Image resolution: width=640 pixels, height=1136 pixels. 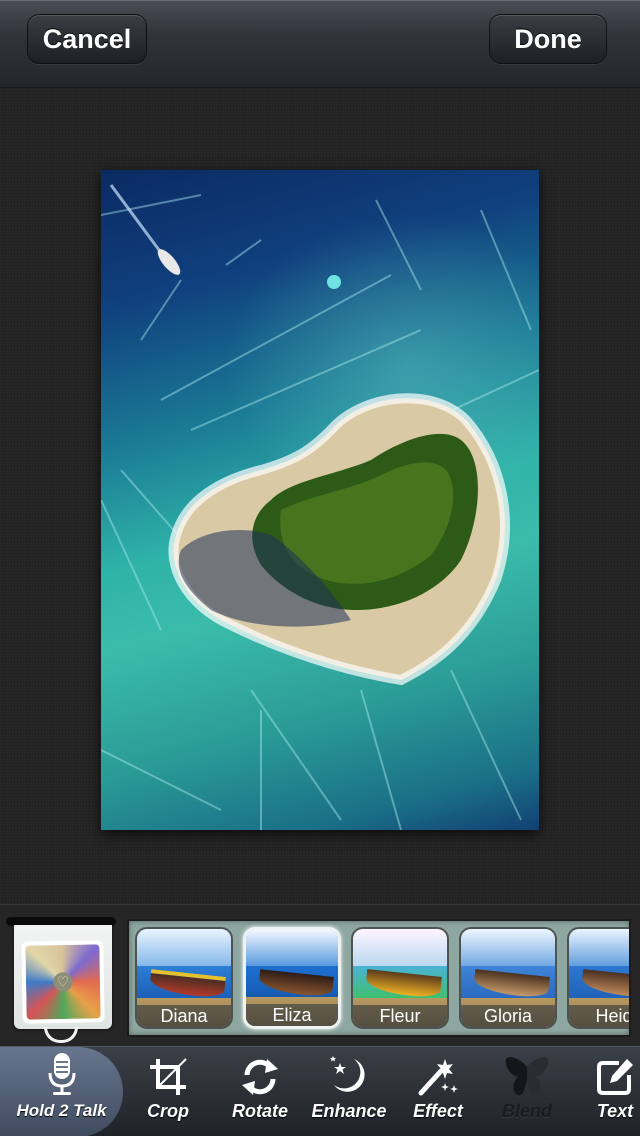 What do you see at coordinates (168, 1072) in the screenshot?
I see `crop-icon` at bounding box center [168, 1072].